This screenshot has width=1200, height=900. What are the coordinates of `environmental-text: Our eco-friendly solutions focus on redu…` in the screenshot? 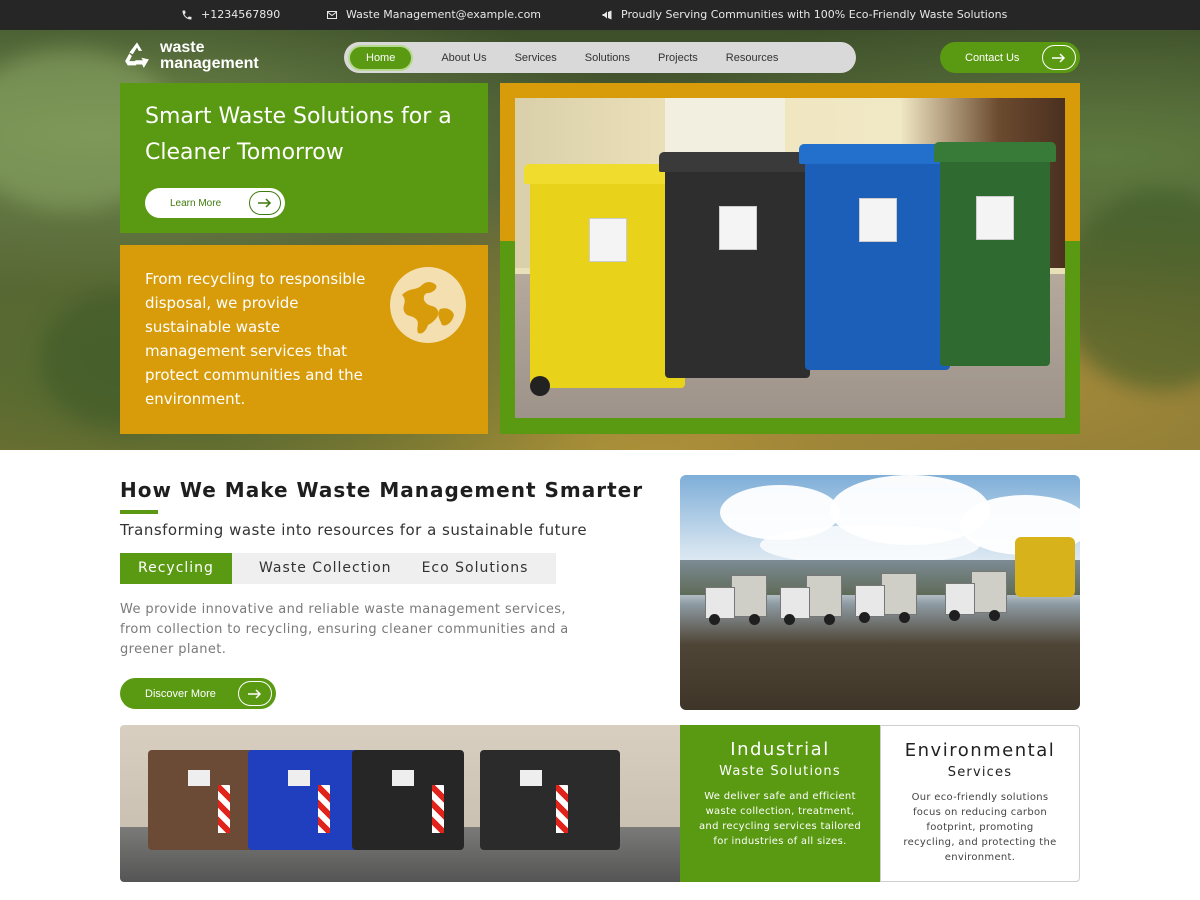 It's located at (980, 827).